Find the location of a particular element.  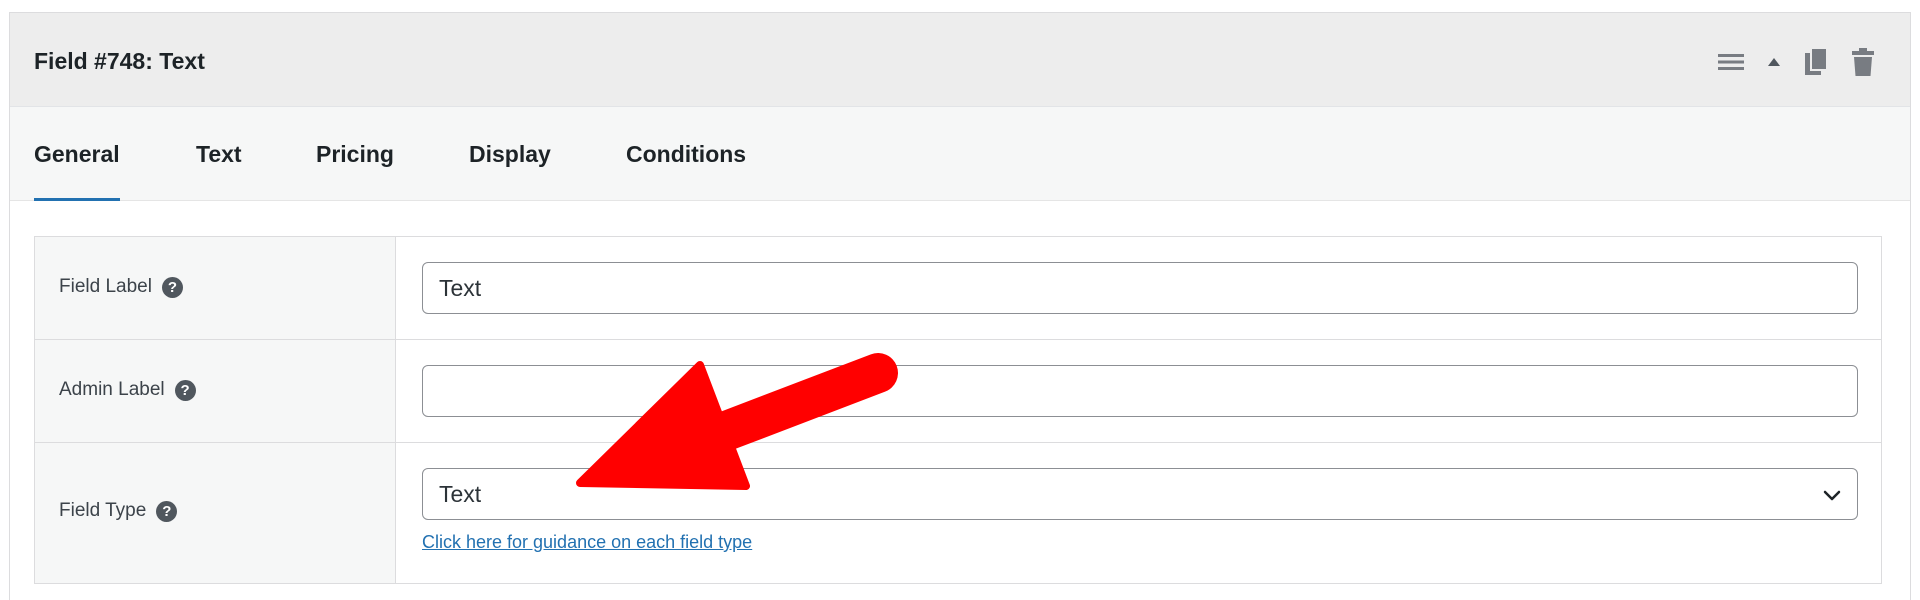

field-type-selected-value: Text is located at coordinates (460, 494).